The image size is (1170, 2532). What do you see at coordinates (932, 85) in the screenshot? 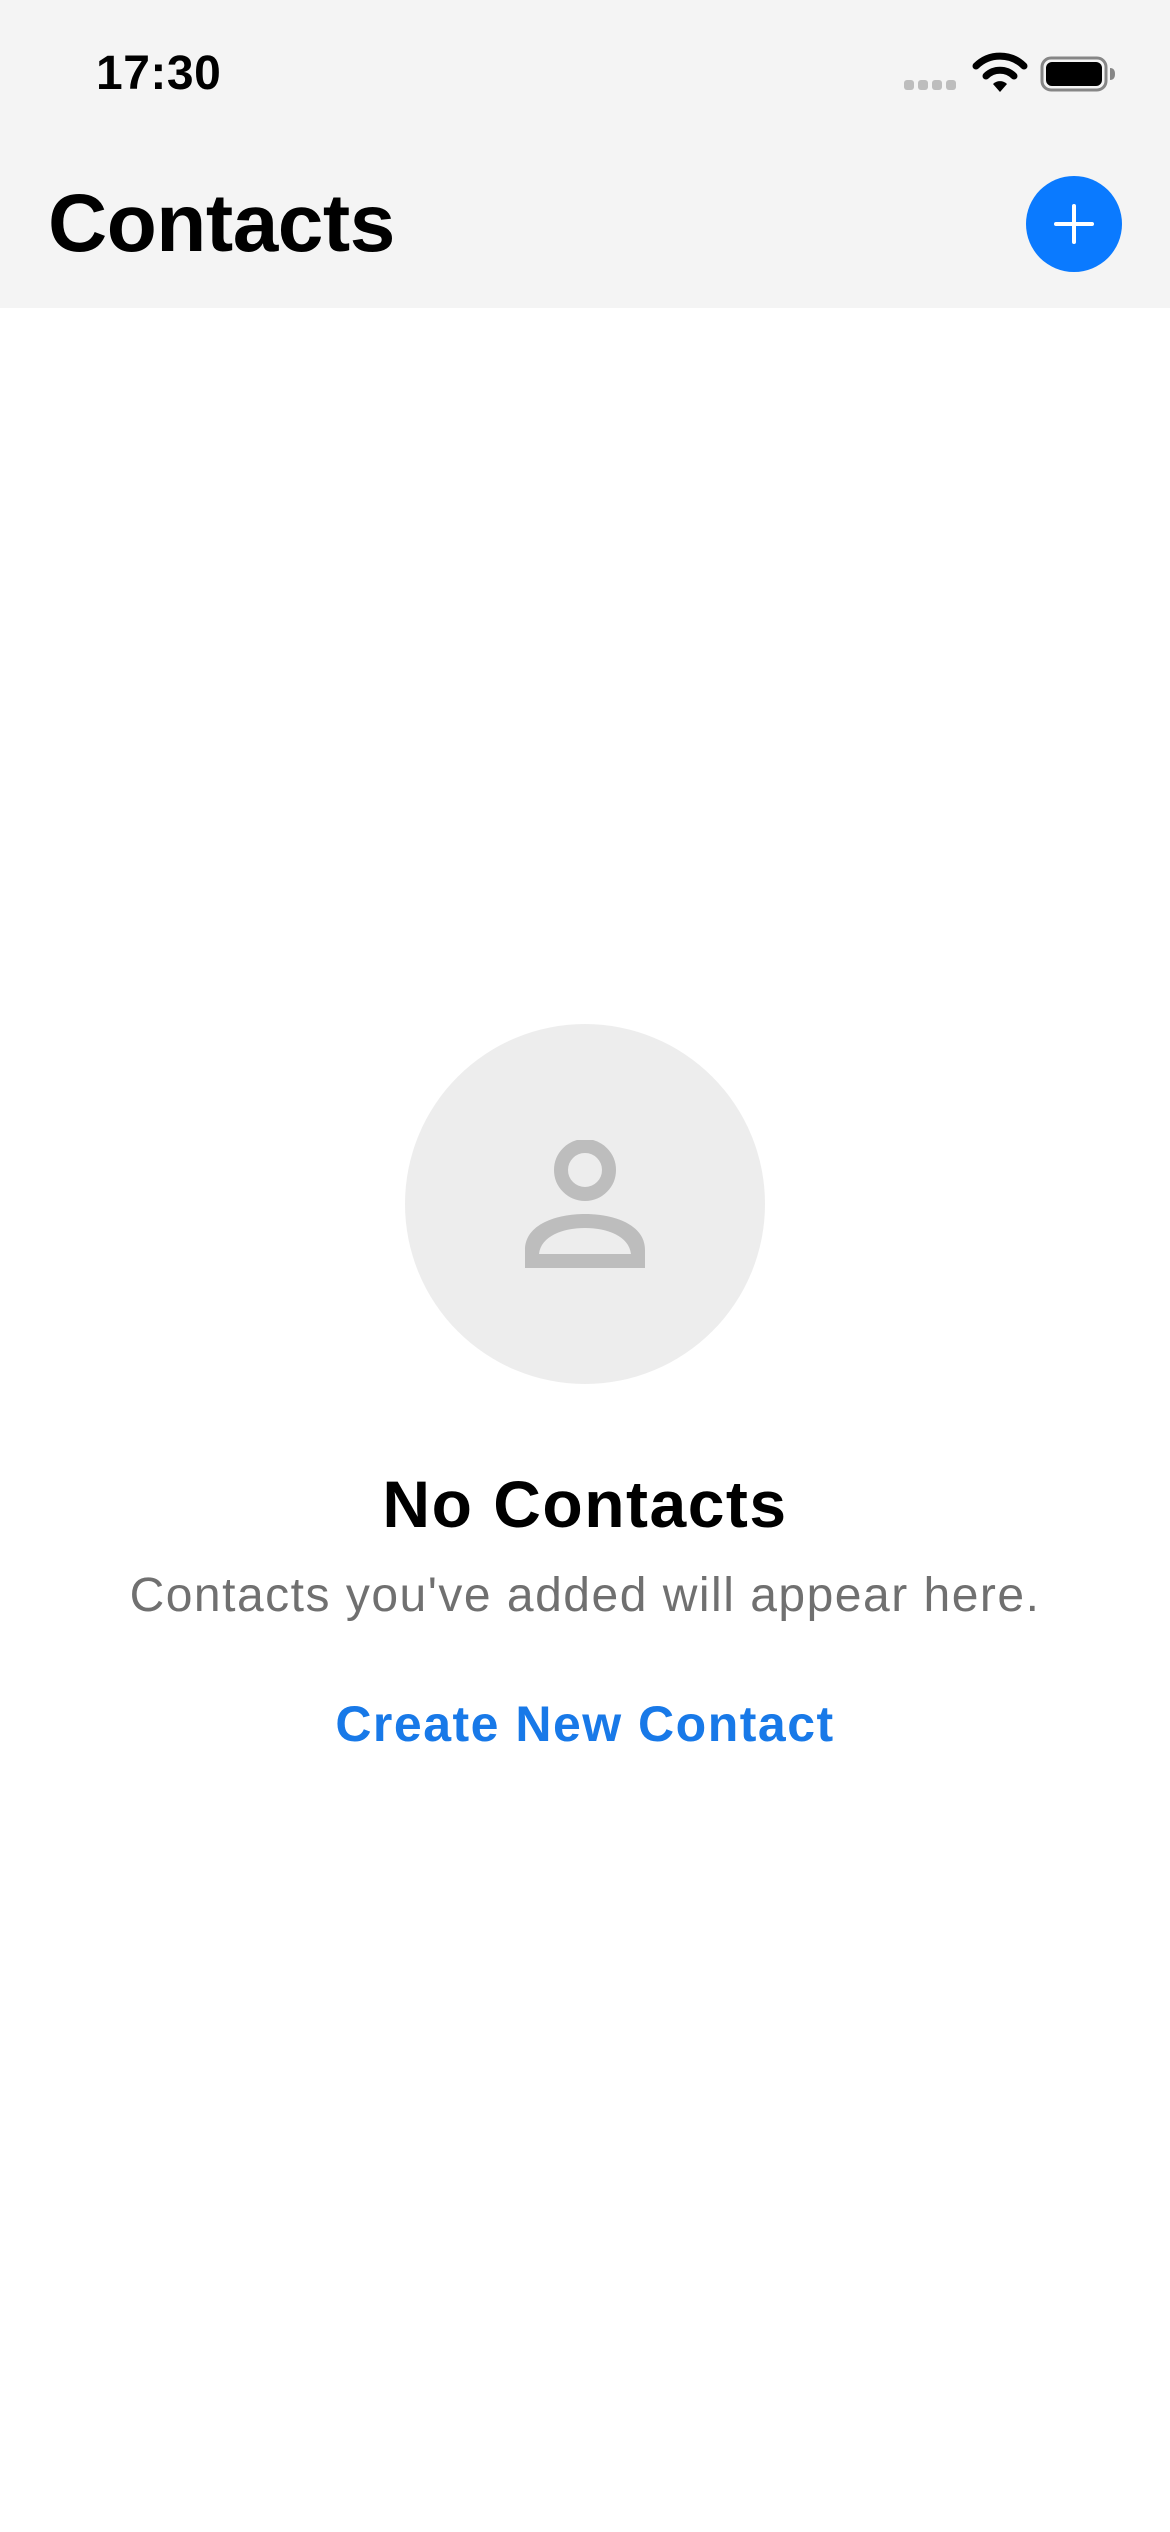
I see `cellular-signal-icon` at bounding box center [932, 85].